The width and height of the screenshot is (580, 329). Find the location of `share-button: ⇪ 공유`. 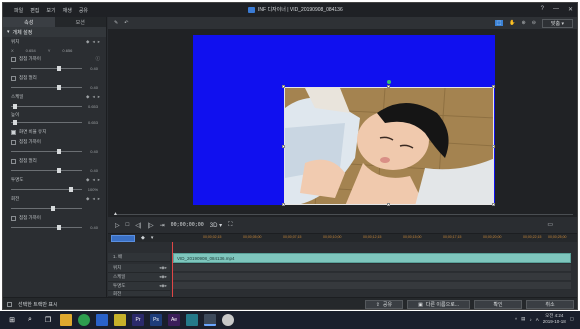

share-button: ⇪ 공유 is located at coordinates (384, 304).